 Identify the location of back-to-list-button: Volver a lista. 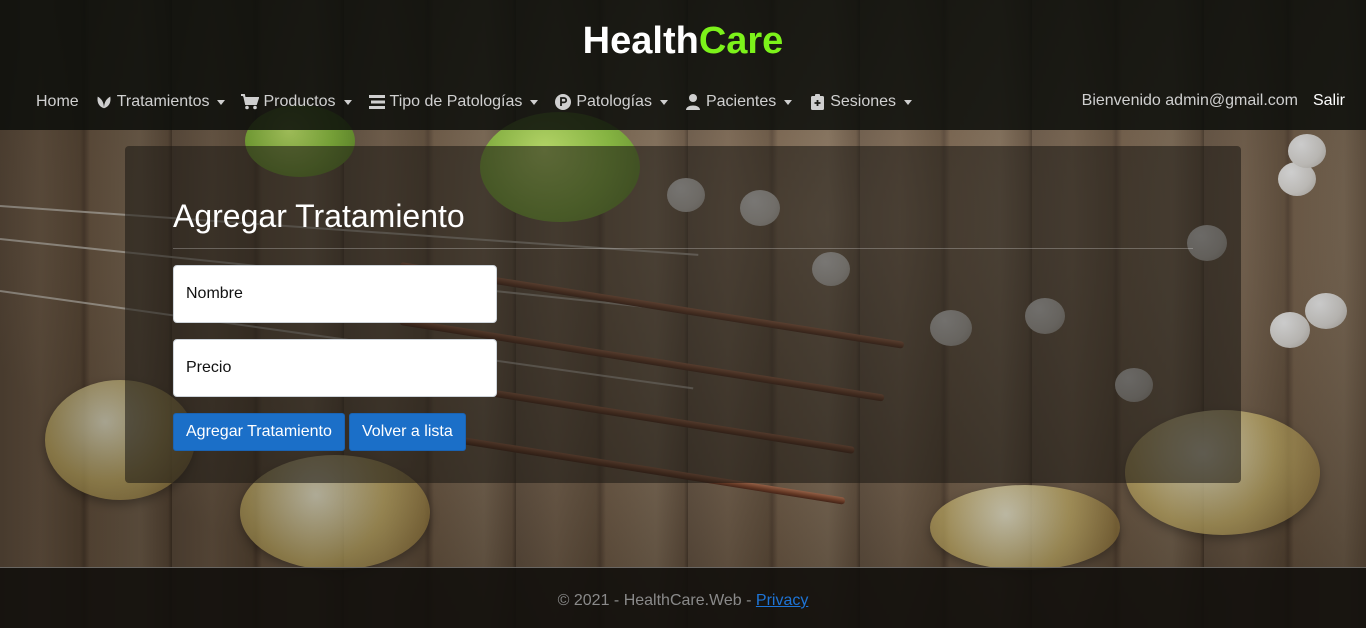
(407, 432).